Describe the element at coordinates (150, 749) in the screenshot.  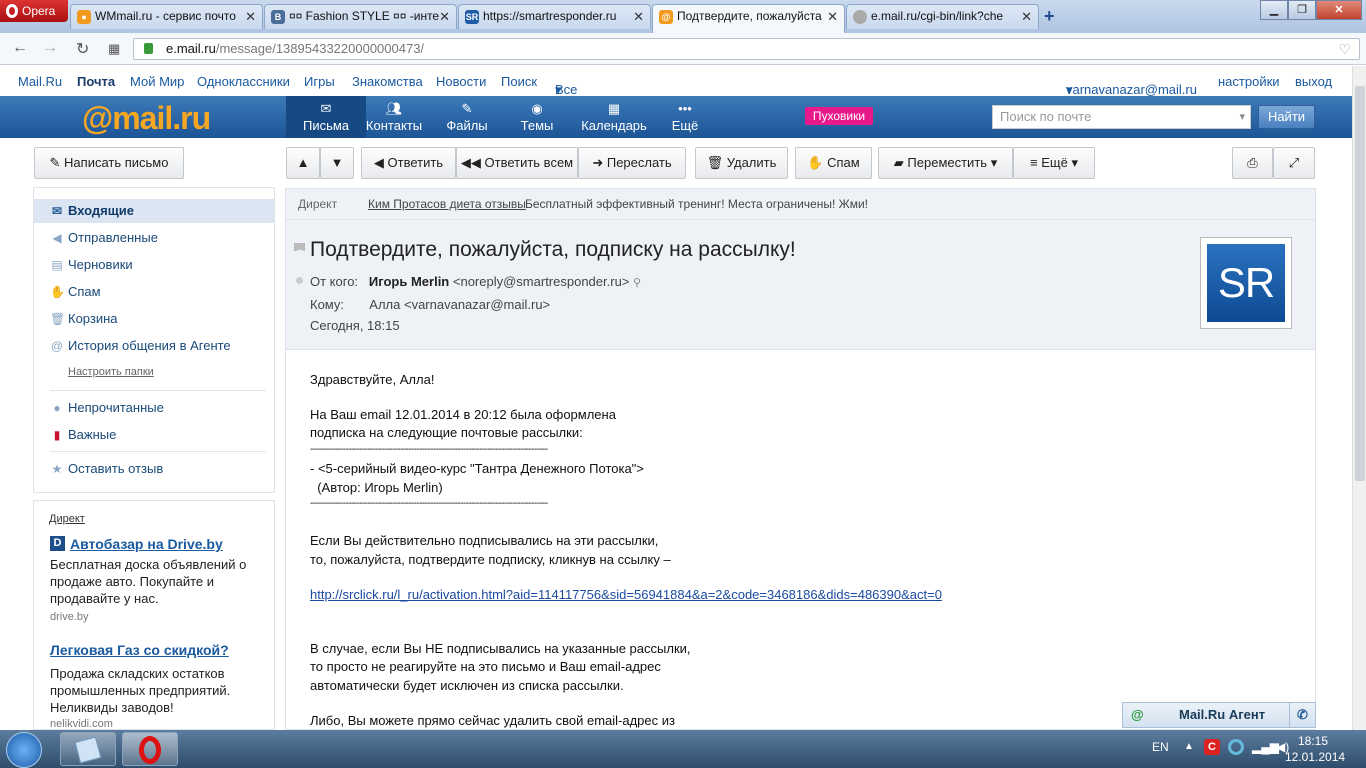
I see `taskbar-opera-icon` at that location.